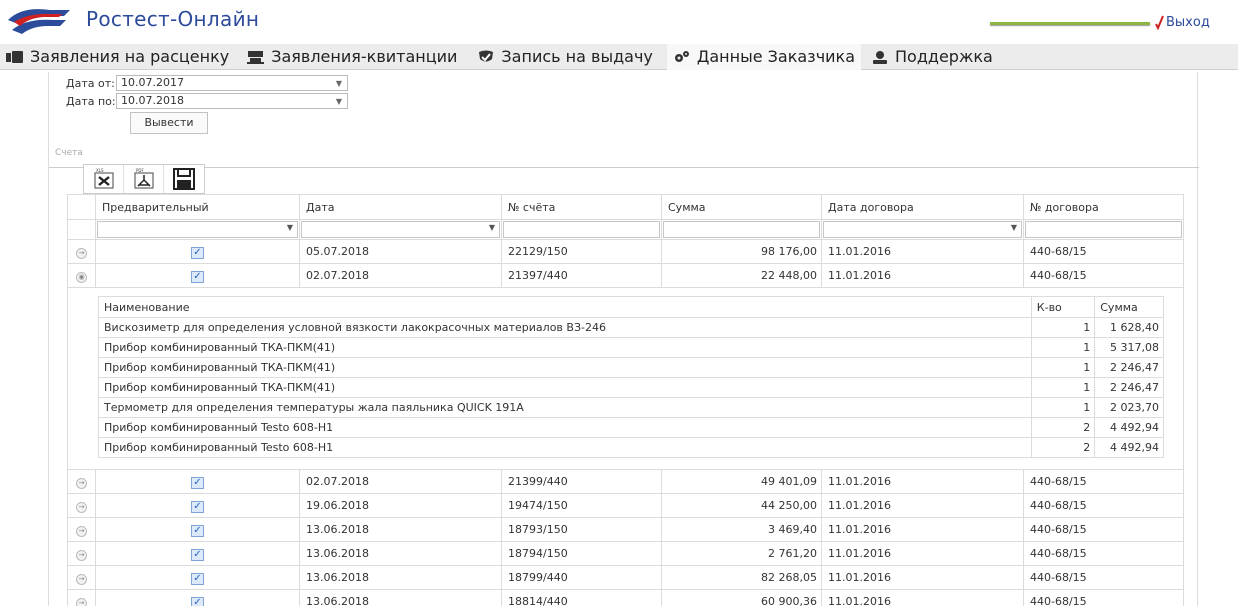 The image size is (1238, 606). Describe the element at coordinates (564, 57) in the screenshot. I see `tab-issue-booking: Запись на выдачу` at that location.